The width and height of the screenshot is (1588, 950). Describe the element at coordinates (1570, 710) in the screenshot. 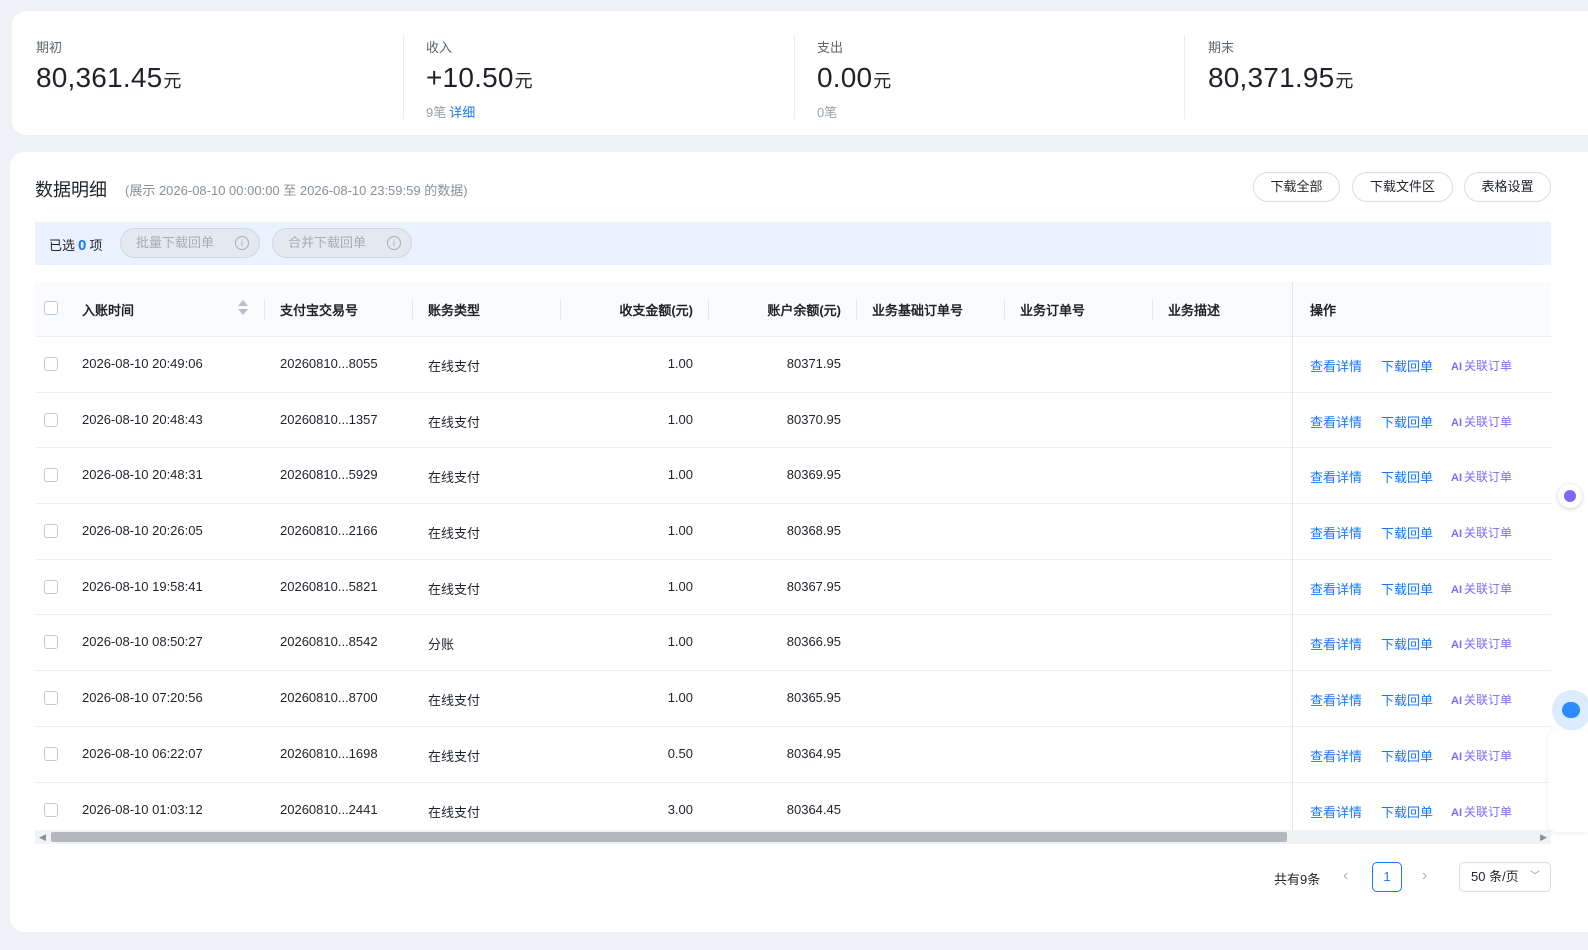

I see `robot-helper-icon` at that location.